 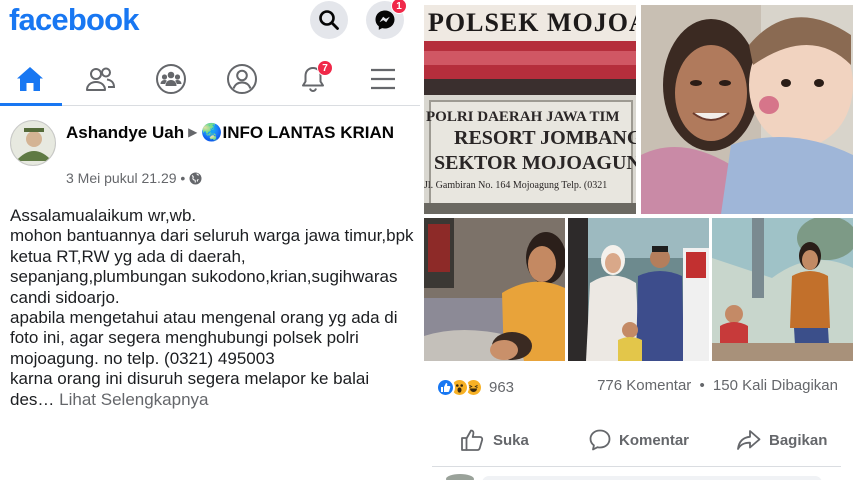 What do you see at coordinates (636, 466) in the screenshot?
I see `divider` at bounding box center [636, 466].